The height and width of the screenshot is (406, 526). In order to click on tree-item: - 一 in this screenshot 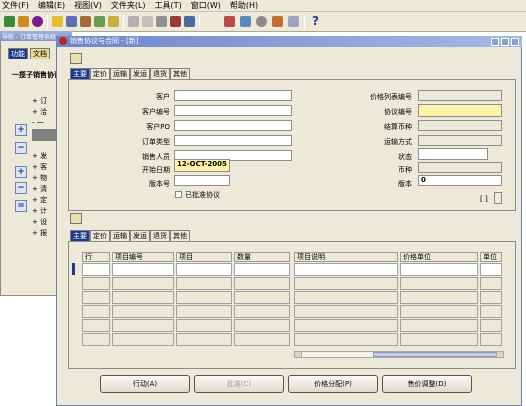, I will do `click(44, 123)`.